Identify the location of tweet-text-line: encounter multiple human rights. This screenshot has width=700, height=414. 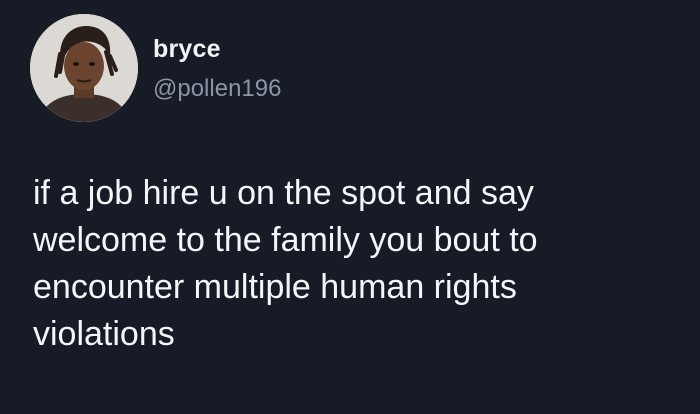
(275, 287).